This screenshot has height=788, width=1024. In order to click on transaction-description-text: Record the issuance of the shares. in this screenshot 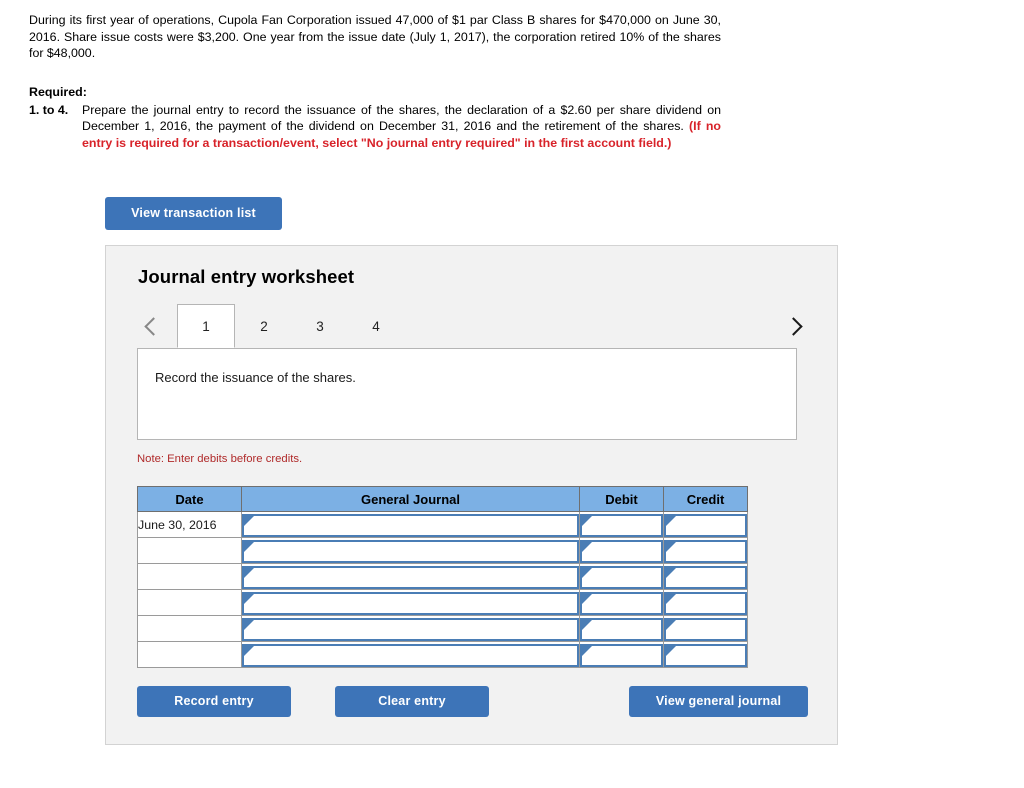, I will do `click(255, 377)`.